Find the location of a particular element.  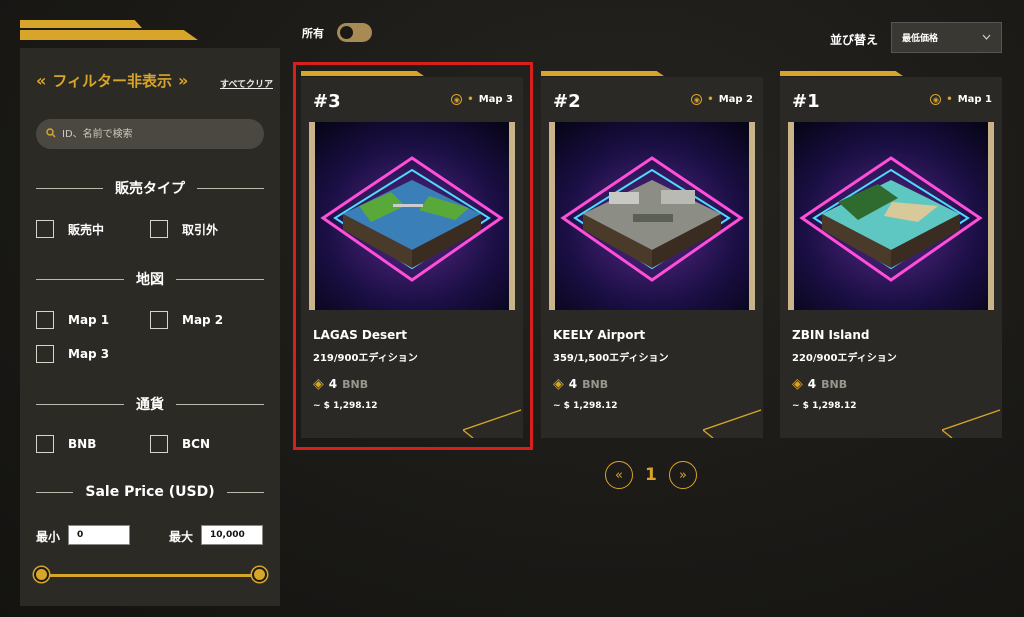

checkbox-label: Map 3 is located at coordinates (89, 354).